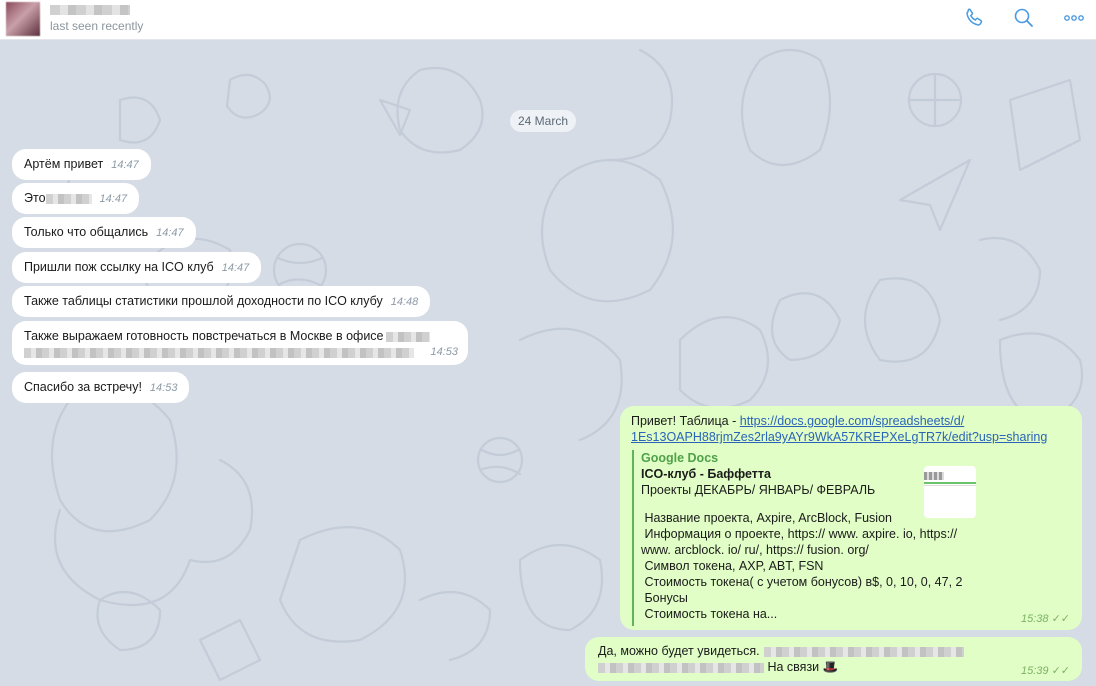  Describe the element at coordinates (664, 598) in the screenshot. I see `preview-line: Бонусы` at that location.